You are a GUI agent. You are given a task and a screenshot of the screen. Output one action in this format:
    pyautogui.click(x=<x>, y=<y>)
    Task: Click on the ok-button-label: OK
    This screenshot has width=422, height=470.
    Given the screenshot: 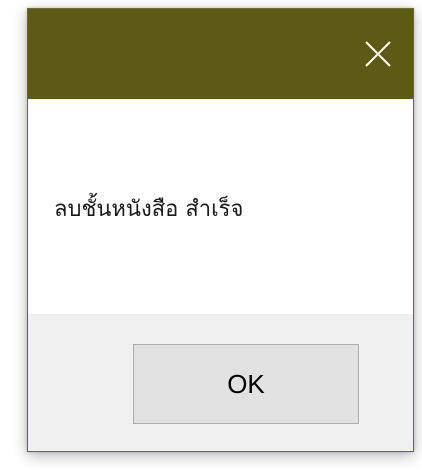 What is the action you would take?
    pyautogui.click(x=246, y=383)
    